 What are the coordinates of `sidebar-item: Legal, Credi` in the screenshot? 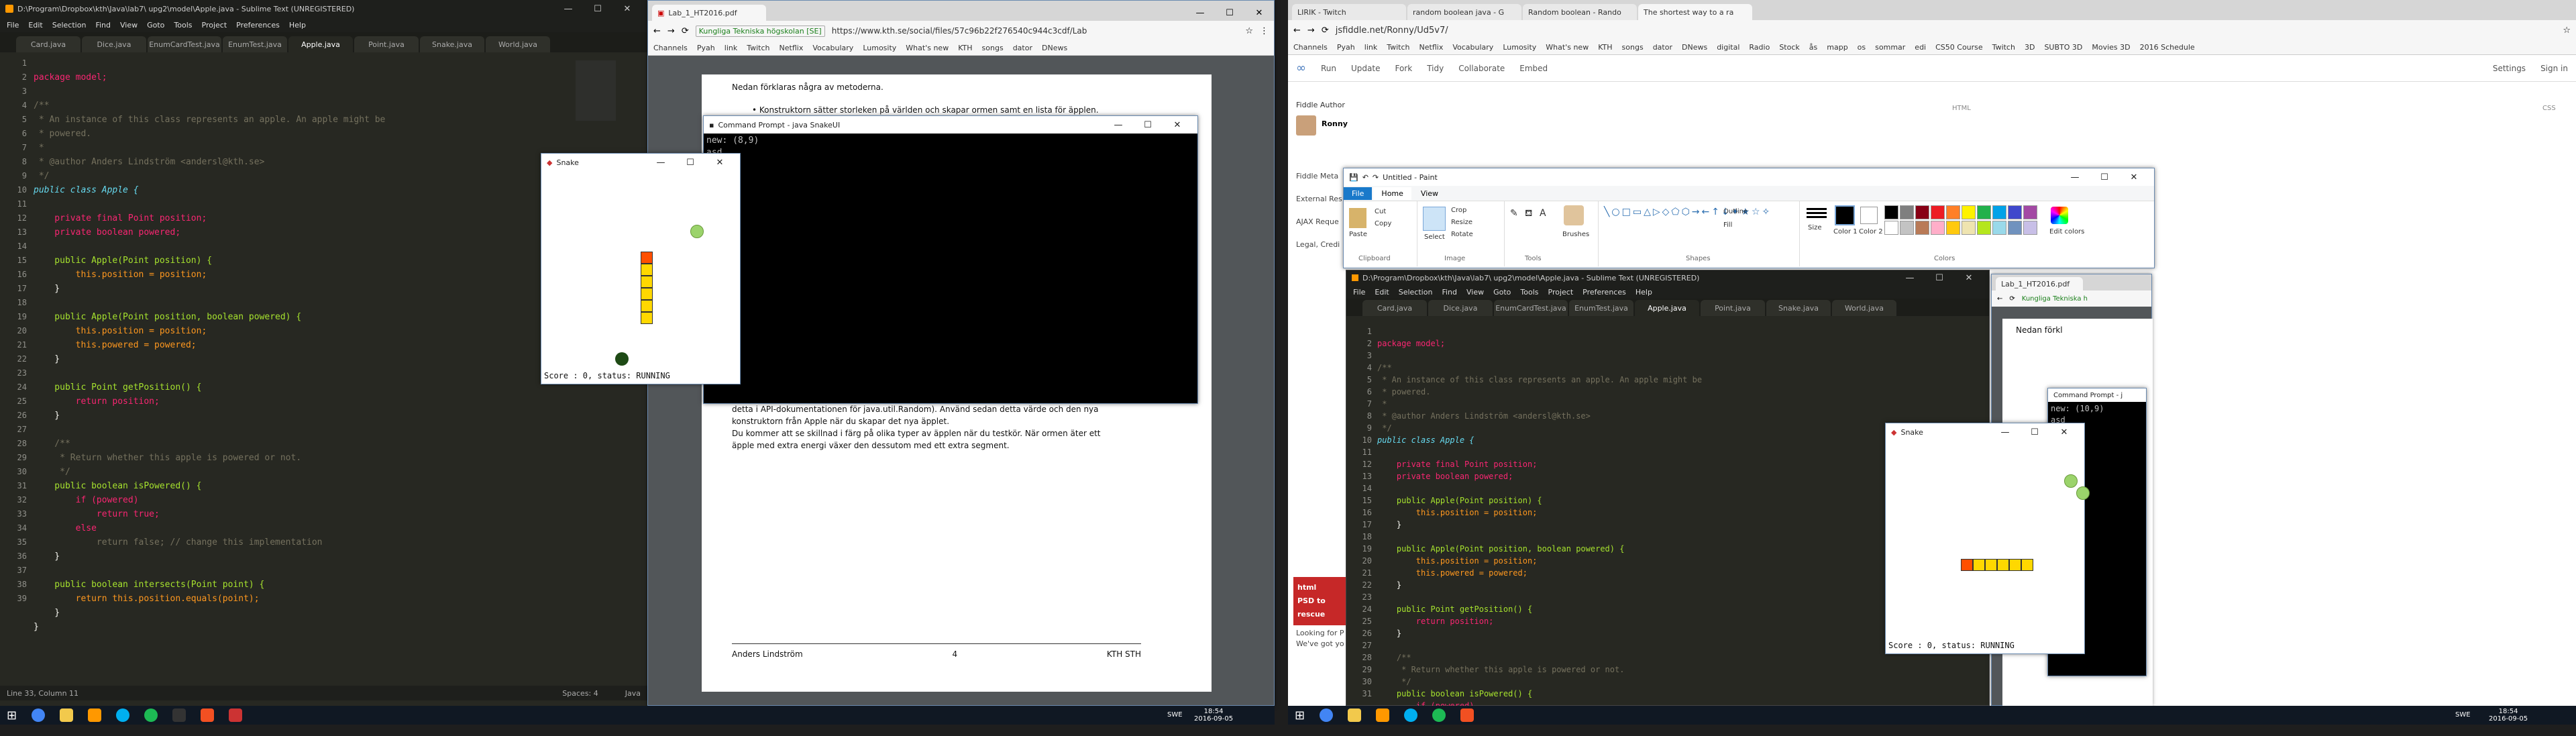 It's located at (1319, 245).